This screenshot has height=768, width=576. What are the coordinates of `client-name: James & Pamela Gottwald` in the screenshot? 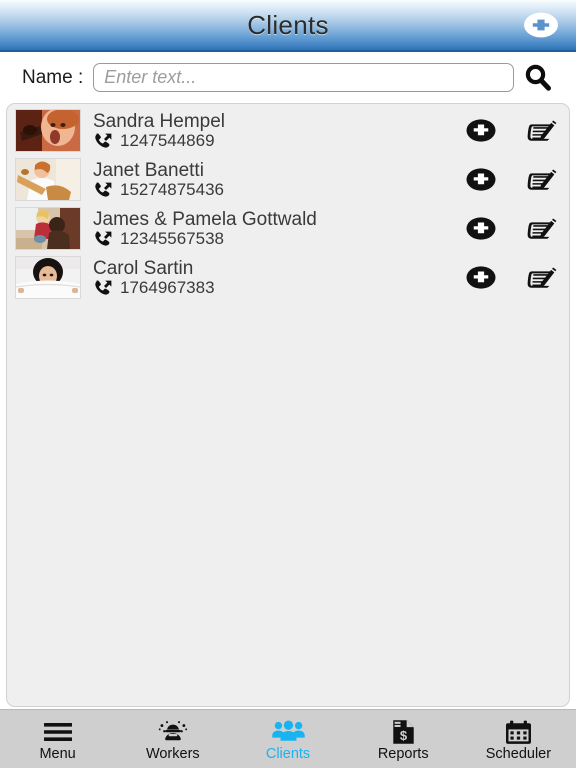 It's located at (205, 219).